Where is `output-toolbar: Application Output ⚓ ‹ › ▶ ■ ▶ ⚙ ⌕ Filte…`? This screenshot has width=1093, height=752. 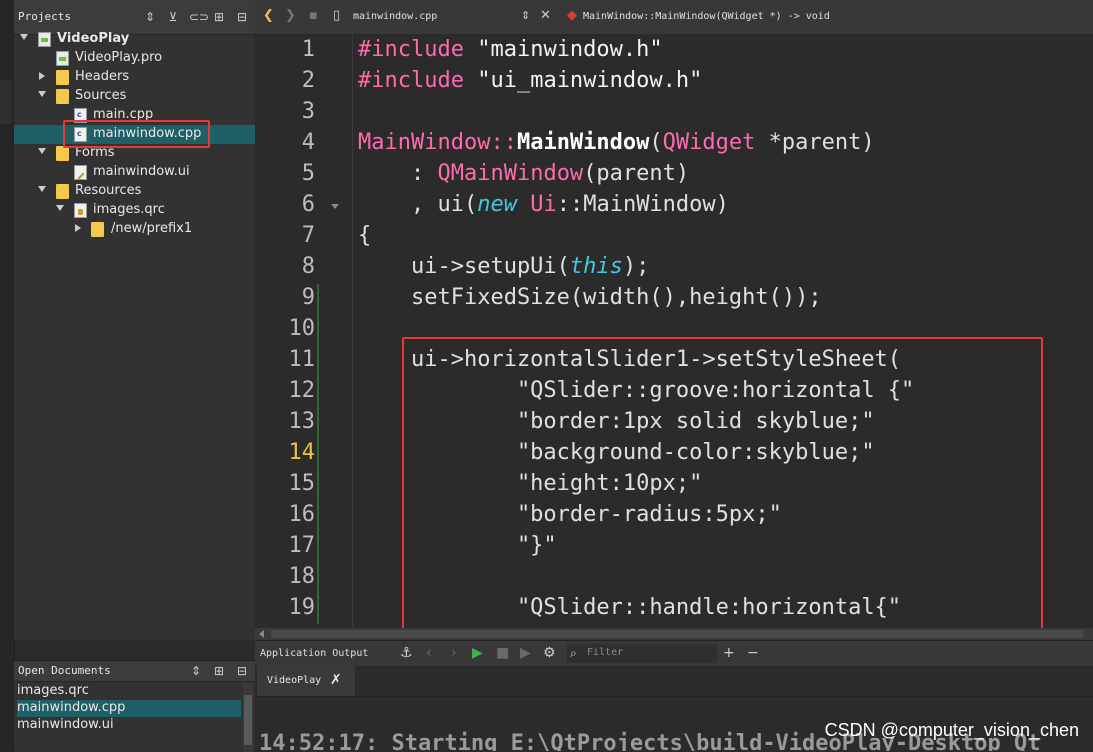 output-toolbar: Application Output ⚓ ‹ › ▶ ■ ▶ ⚙ ⌕ Filte… is located at coordinates (674, 654).